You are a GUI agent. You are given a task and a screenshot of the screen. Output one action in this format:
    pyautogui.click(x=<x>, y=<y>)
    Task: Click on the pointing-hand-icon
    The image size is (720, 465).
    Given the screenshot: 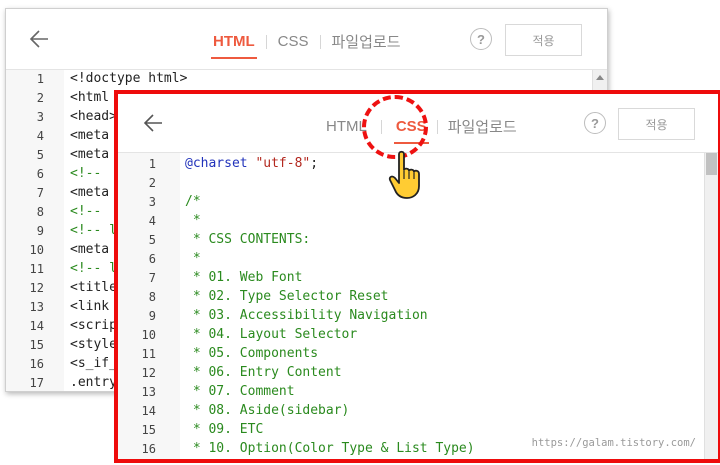 What is the action you would take?
    pyautogui.click(x=404, y=174)
    